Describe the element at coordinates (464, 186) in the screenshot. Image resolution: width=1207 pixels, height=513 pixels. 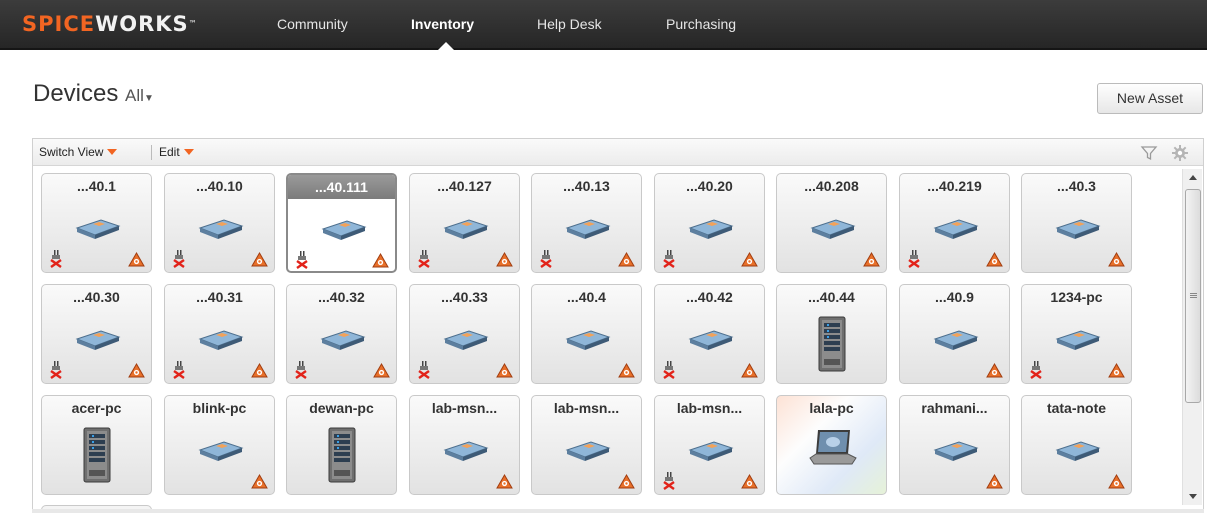
I see `device-name: ...40.127` at that location.